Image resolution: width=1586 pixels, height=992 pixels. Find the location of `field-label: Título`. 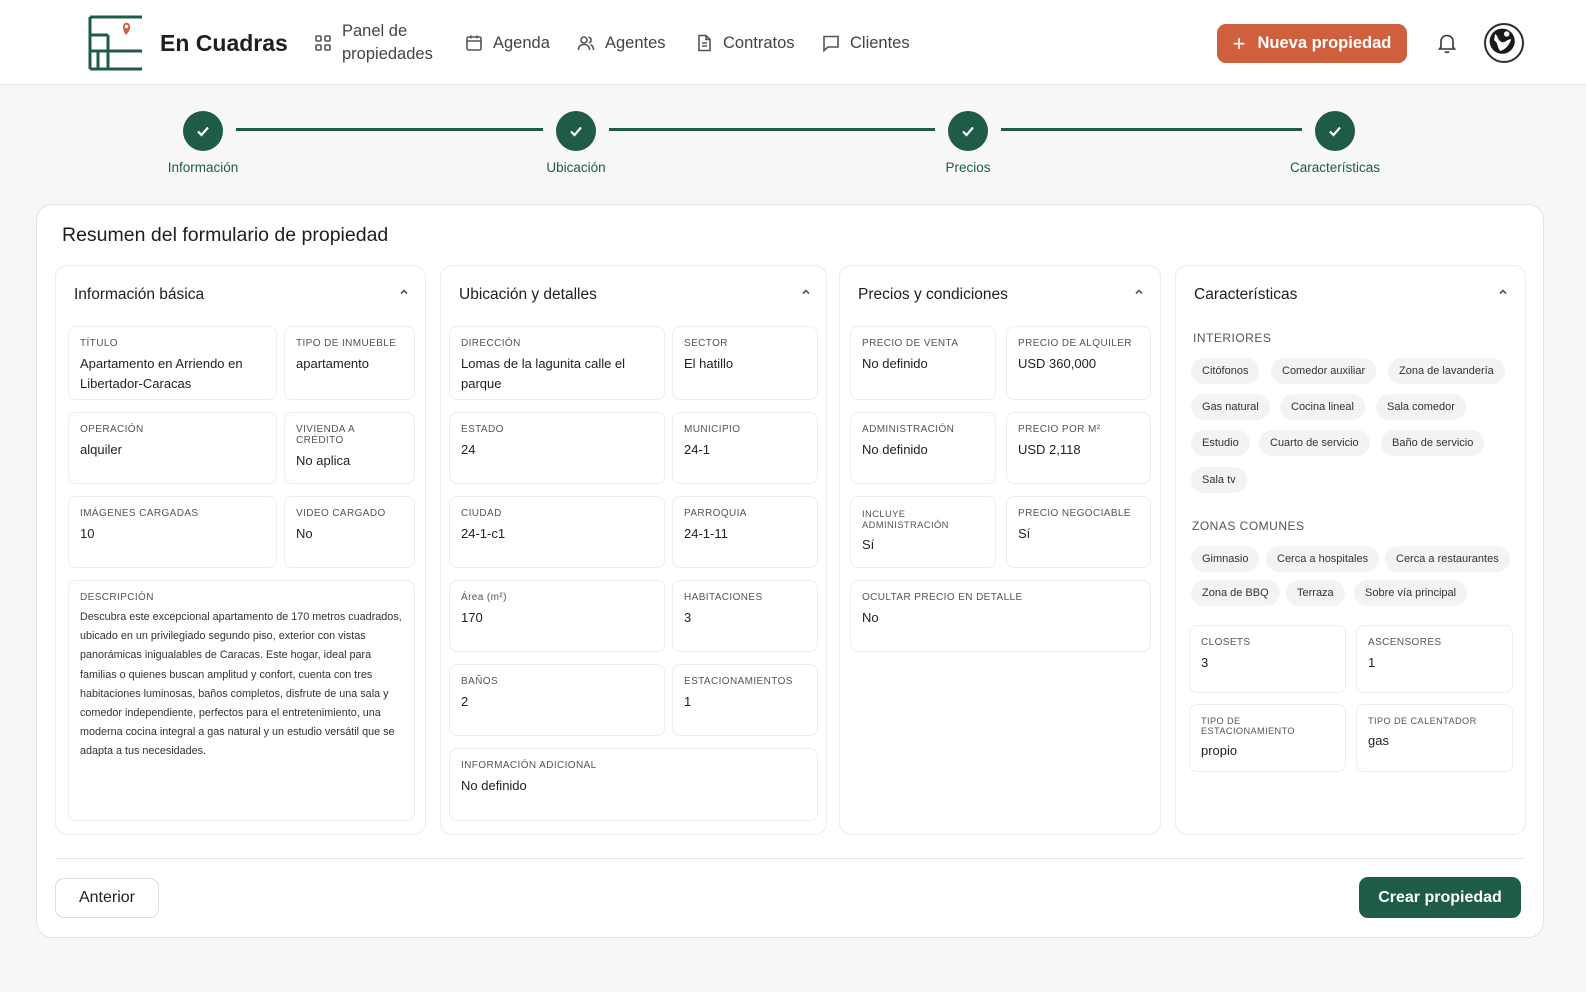

field-label: Título is located at coordinates (99, 343).